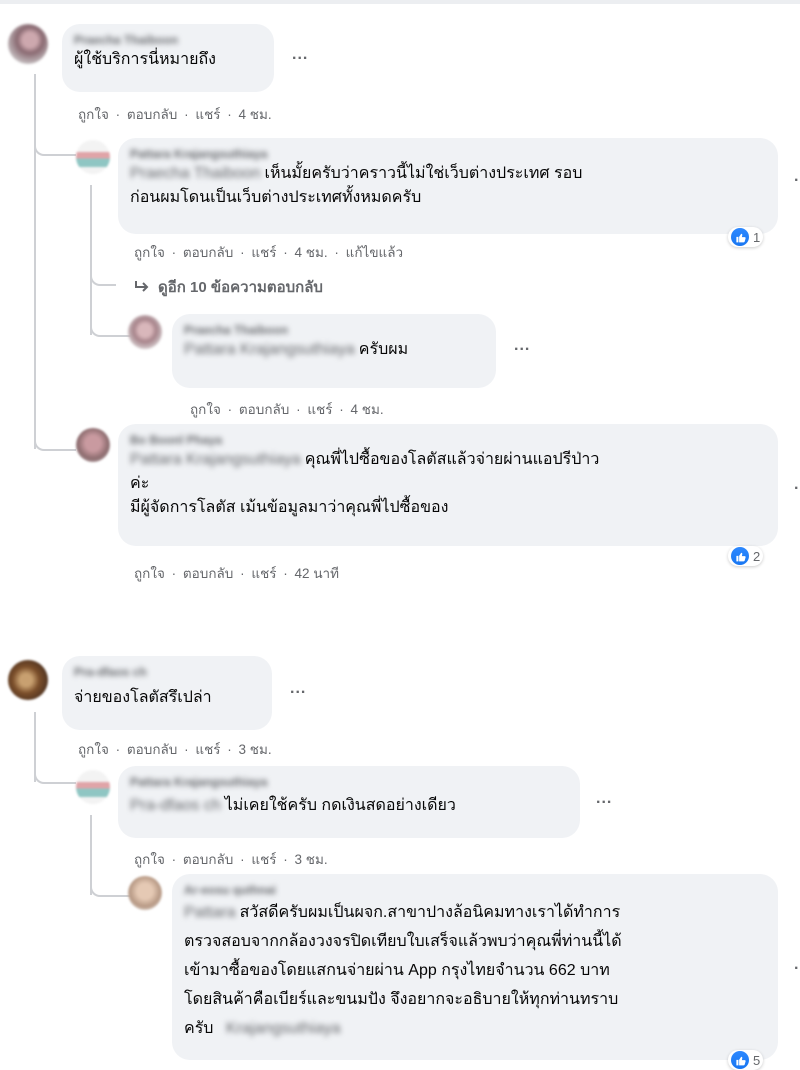 This screenshot has width=800, height=1070. What do you see at coordinates (228, 287) in the screenshot?
I see `view-more-replies-button: ดูอีก 10 ข้อความตอบกลับ` at bounding box center [228, 287].